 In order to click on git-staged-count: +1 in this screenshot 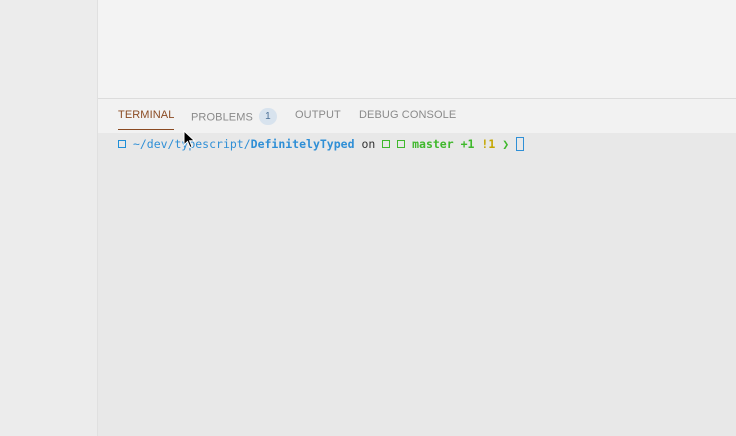, I will do `click(467, 144)`.